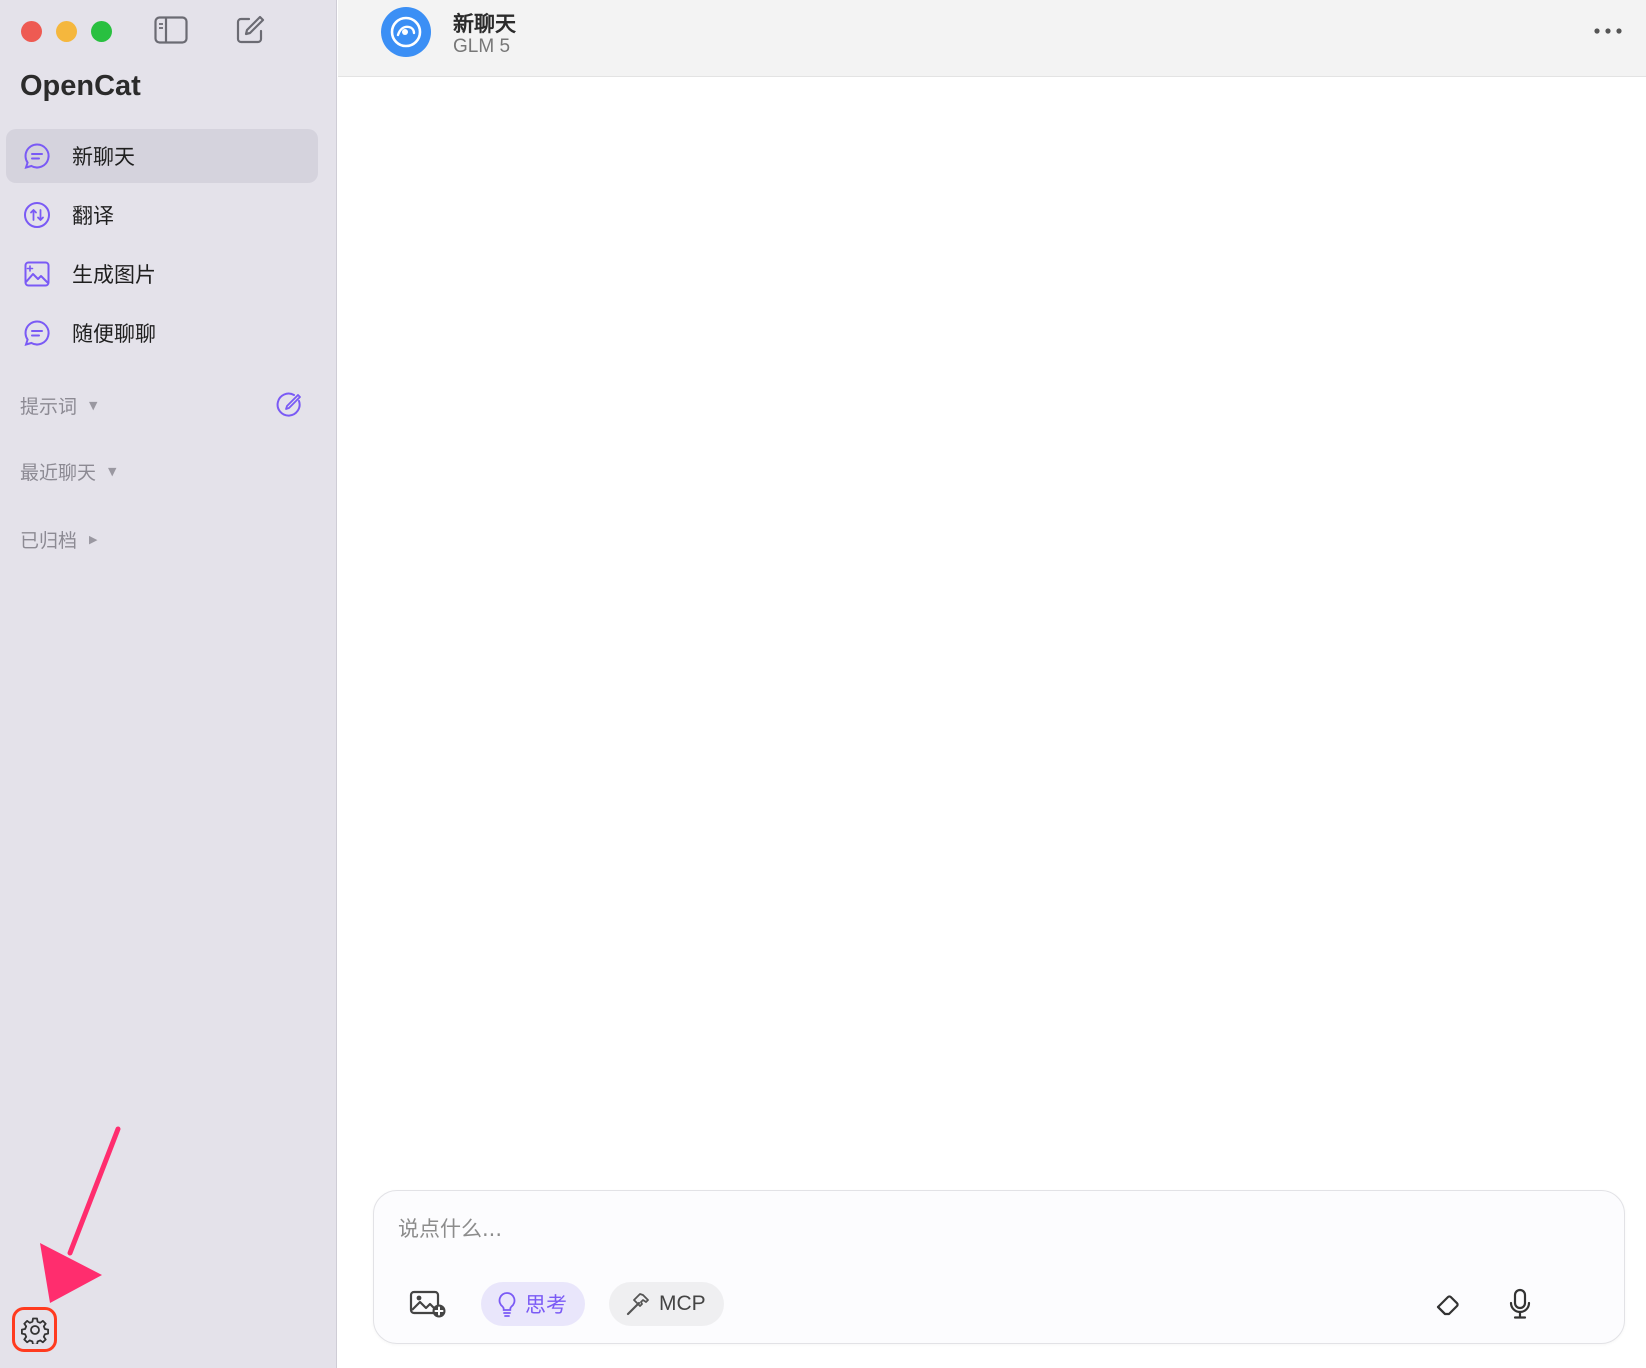  I want to click on settings-button, so click(34, 1329).